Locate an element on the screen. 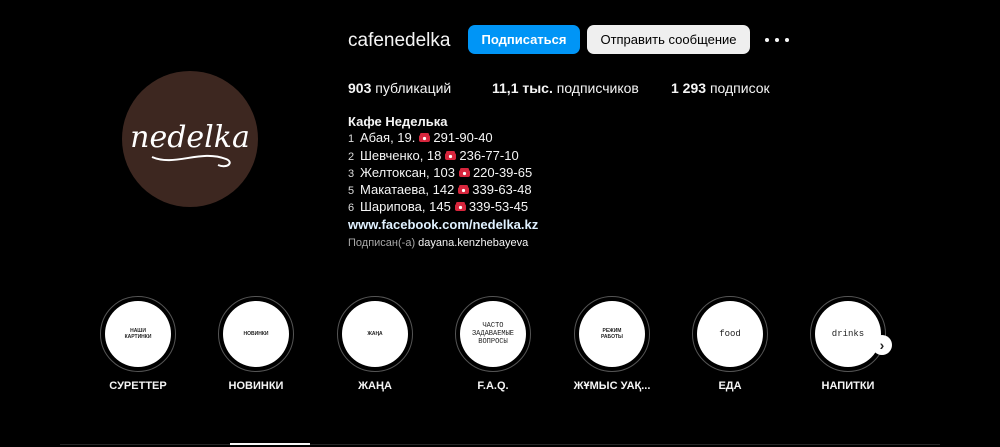 Image resolution: width=1000 pixels, height=447 pixels. profile-avatar: nedelka is located at coordinates (190, 139).